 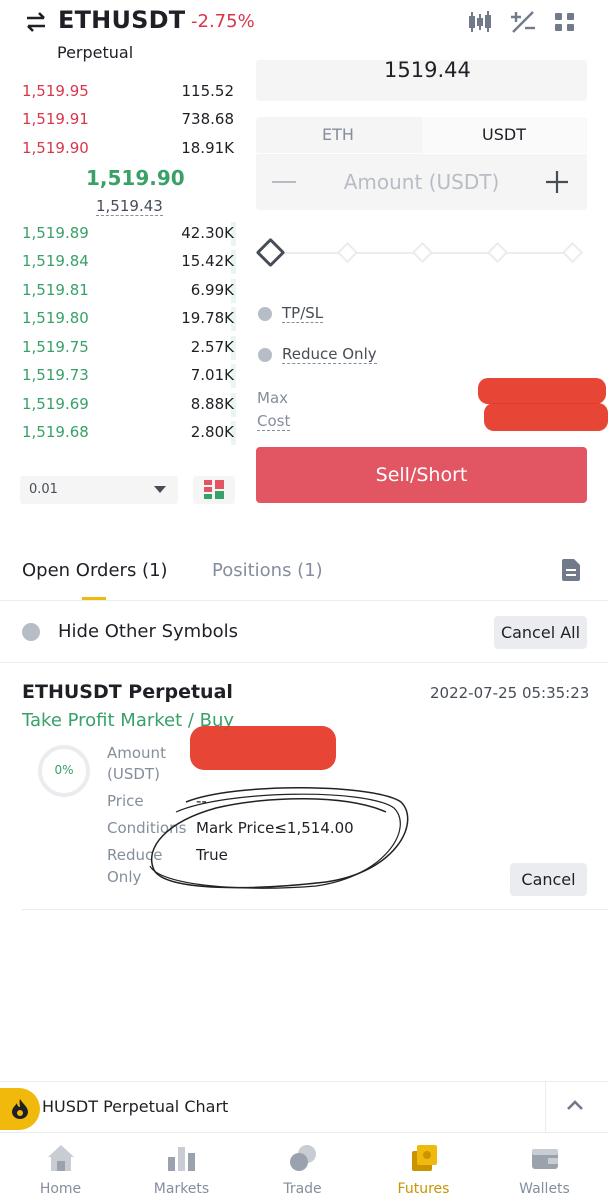 I want to click on bid-qty: 6.99K, so click(x=212, y=290).